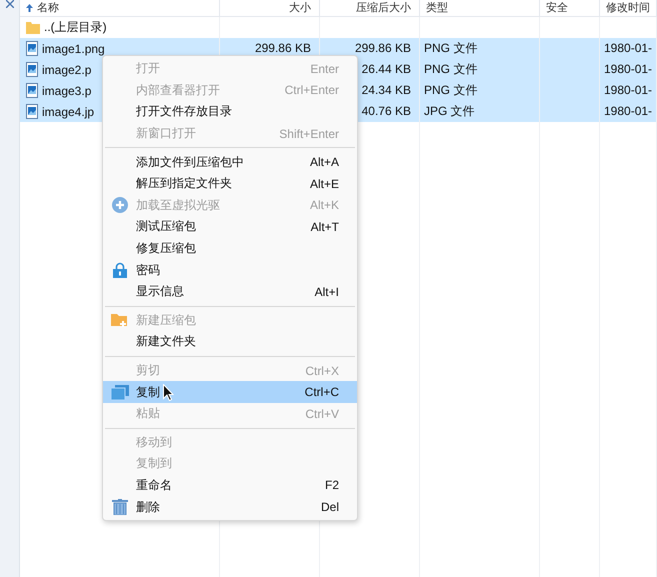 This screenshot has height=577, width=657. What do you see at coordinates (148, 507) in the screenshot?
I see `menu-label: 删除` at bounding box center [148, 507].